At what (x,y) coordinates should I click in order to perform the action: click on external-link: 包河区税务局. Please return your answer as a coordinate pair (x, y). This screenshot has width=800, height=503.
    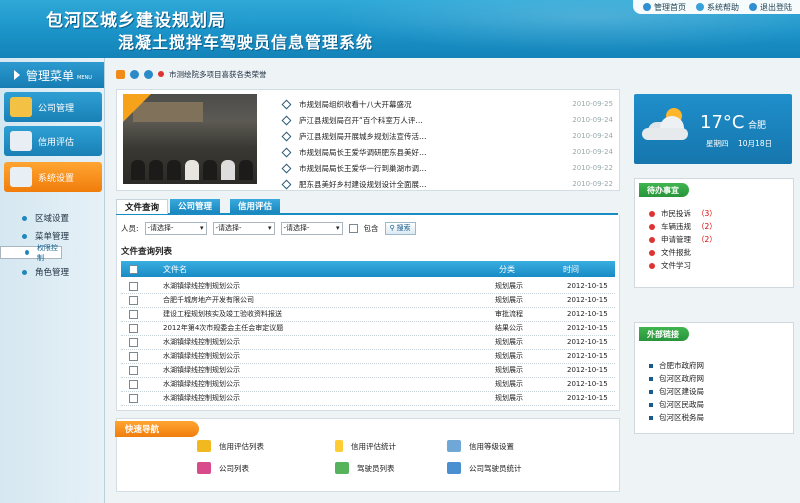
    Looking at the image, I should click on (676, 417).